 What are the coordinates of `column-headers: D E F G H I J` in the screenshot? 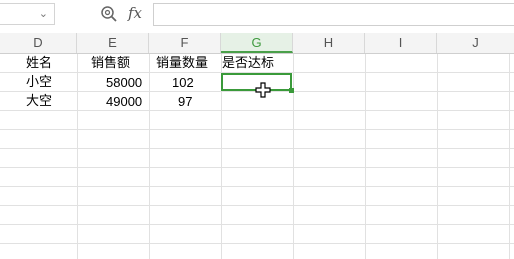 It's located at (257, 43).